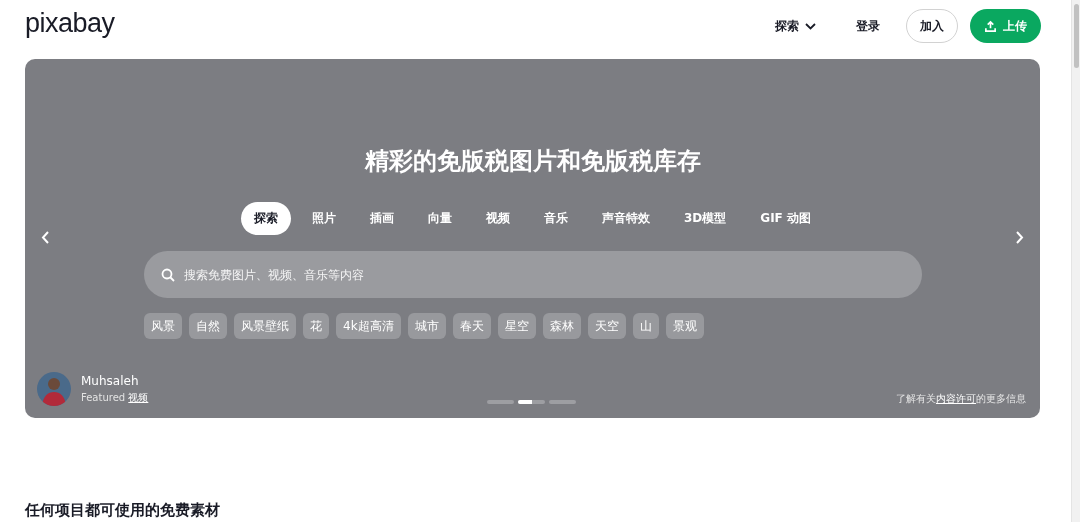 This screenshot has width=1080, height=522. I want to click on tag-chip: 春天, so click(471, 326).